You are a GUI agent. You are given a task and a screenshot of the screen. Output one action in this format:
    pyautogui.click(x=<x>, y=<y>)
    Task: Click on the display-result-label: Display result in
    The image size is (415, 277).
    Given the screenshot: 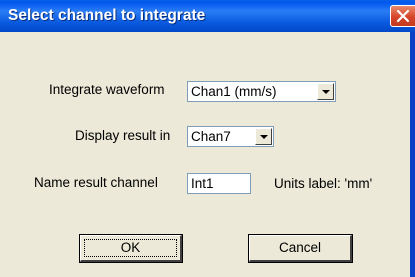 What is the action you would take?
    pyautogui.click(x=123, y=135)
    